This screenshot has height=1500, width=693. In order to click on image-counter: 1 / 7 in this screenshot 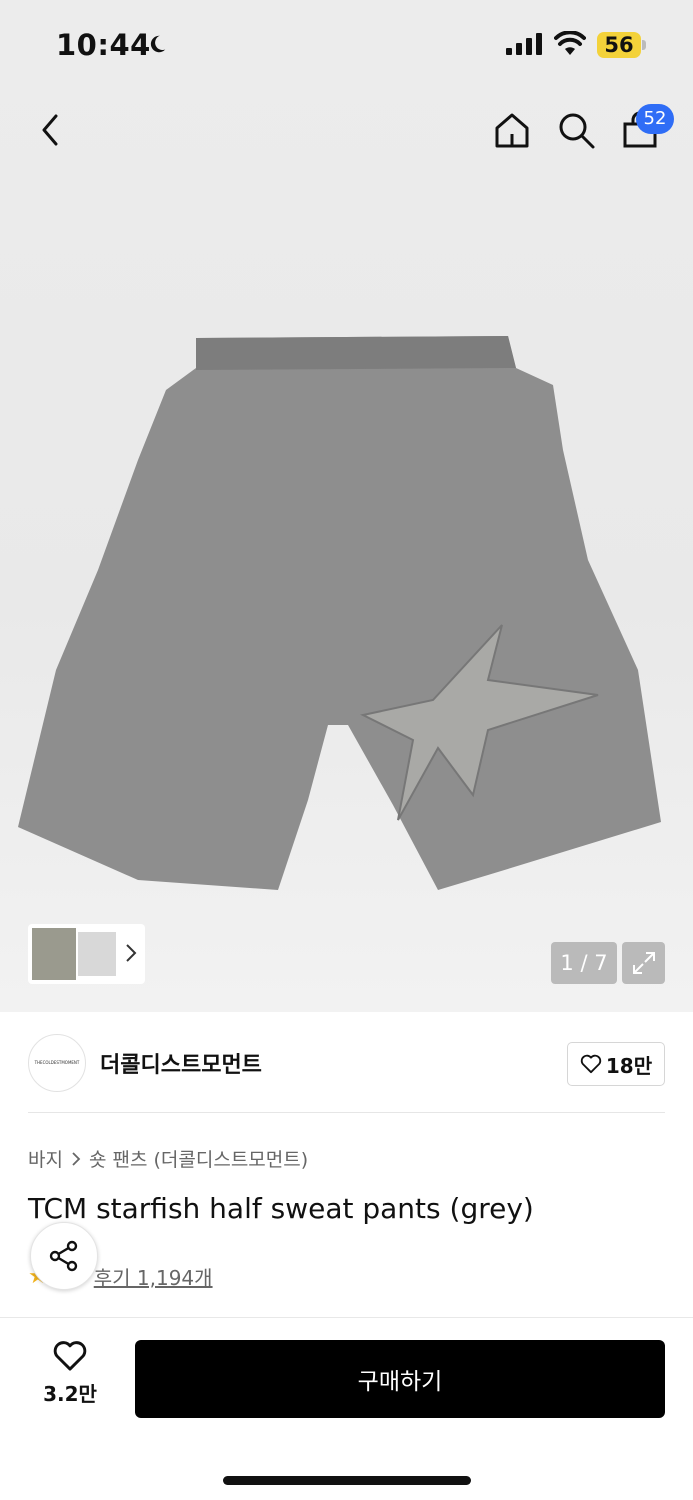, I will do `click(584, 963)`.